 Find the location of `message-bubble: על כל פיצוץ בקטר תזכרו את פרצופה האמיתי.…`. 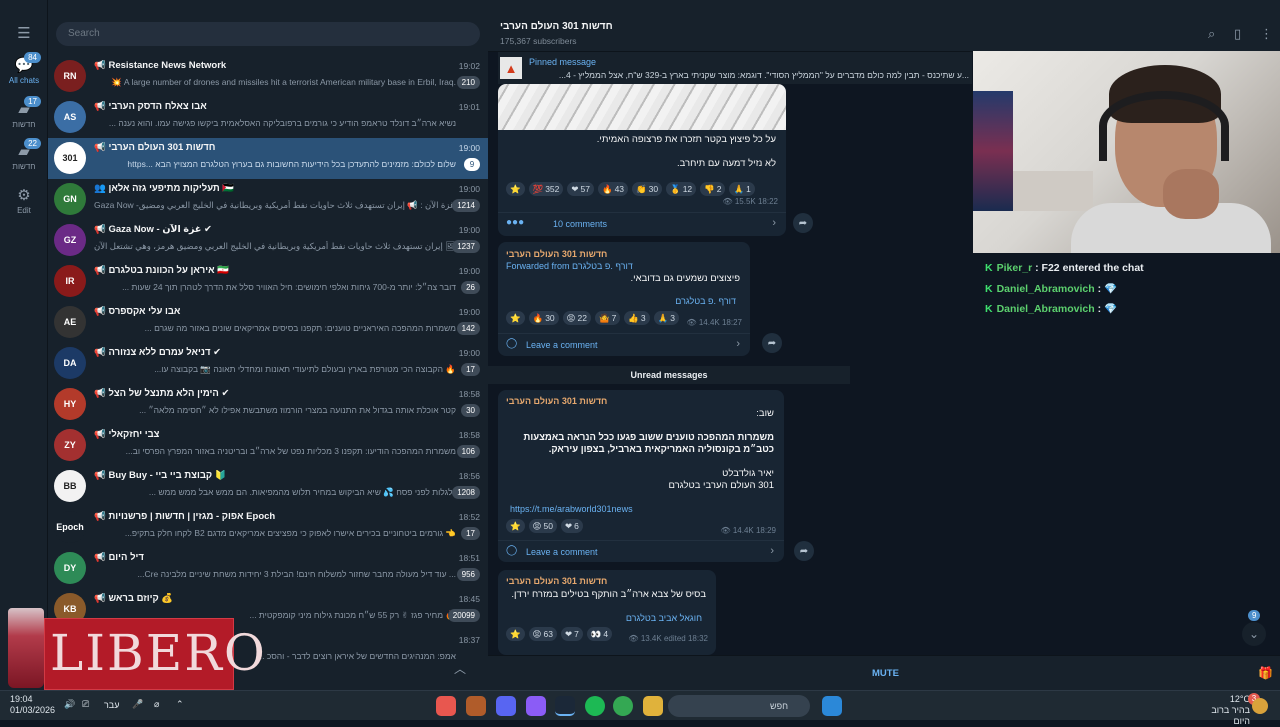

message-bubble: על כל פיצוץ בקטר תזכרו את פרצופה האמיתי.… is located at coordinates (642, 160).